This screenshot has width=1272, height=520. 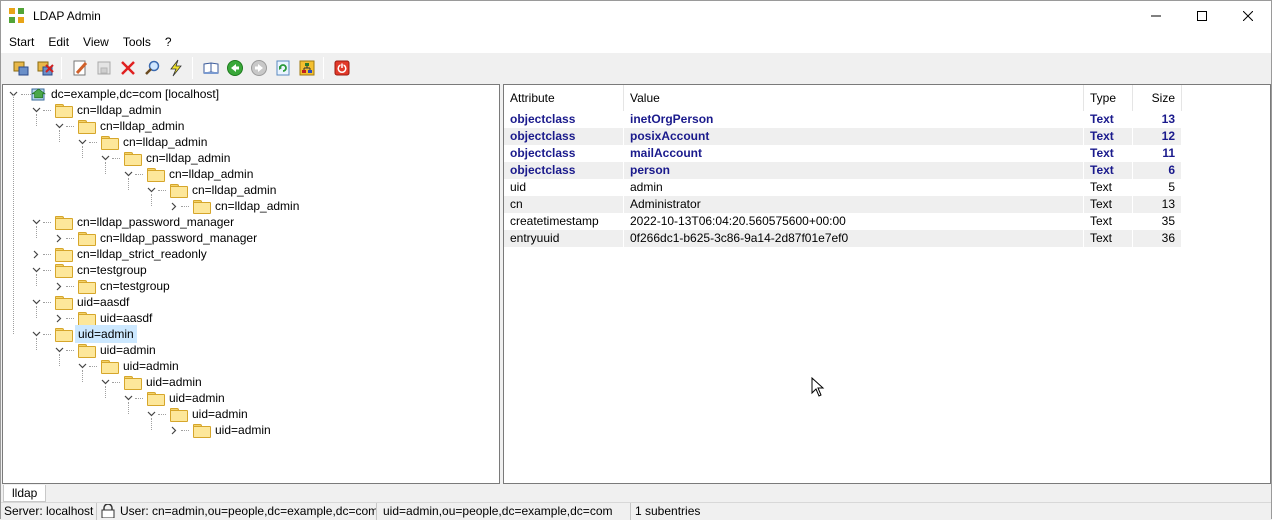 What do you see at coordinates (283, 68) in the screenshot?
I see `refresh-button` at bounding box center [283, 68].